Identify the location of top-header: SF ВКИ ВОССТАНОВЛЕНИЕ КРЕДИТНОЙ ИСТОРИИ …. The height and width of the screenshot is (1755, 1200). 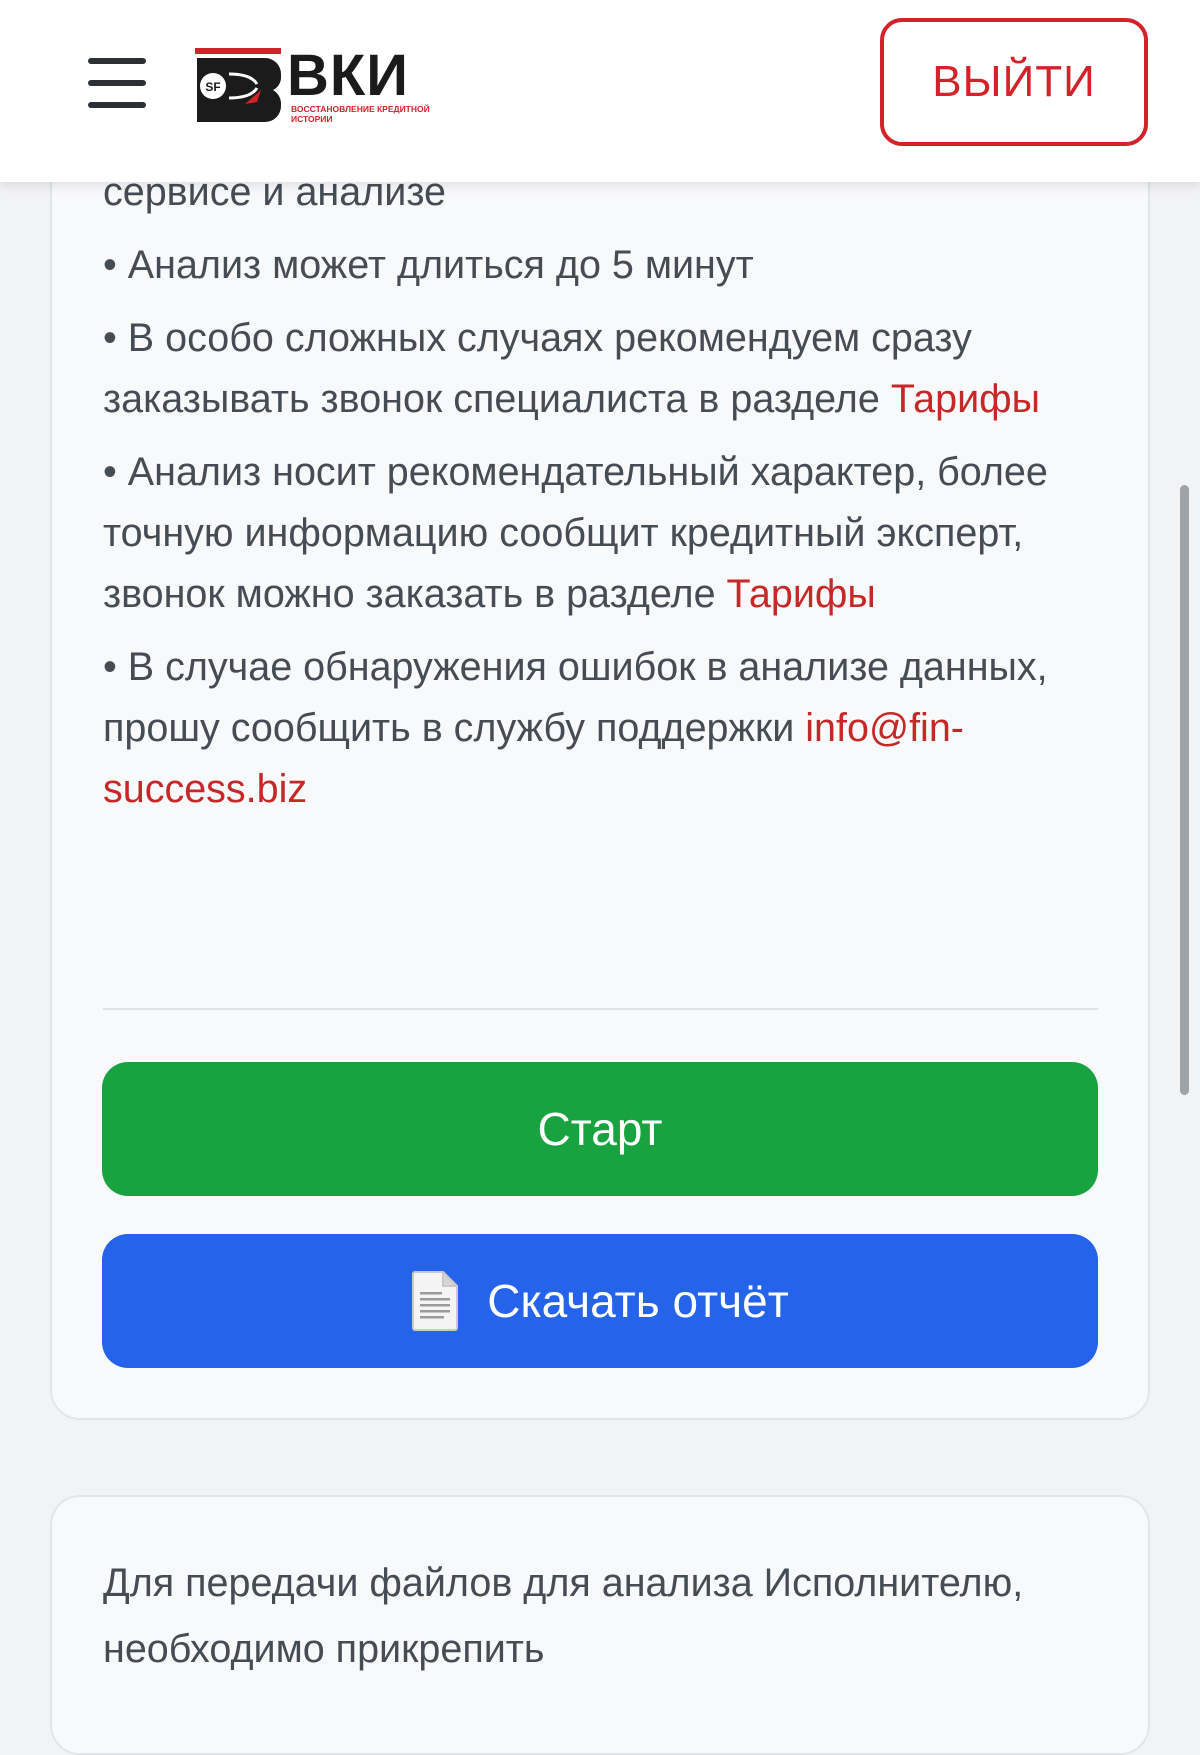
(600, 91).